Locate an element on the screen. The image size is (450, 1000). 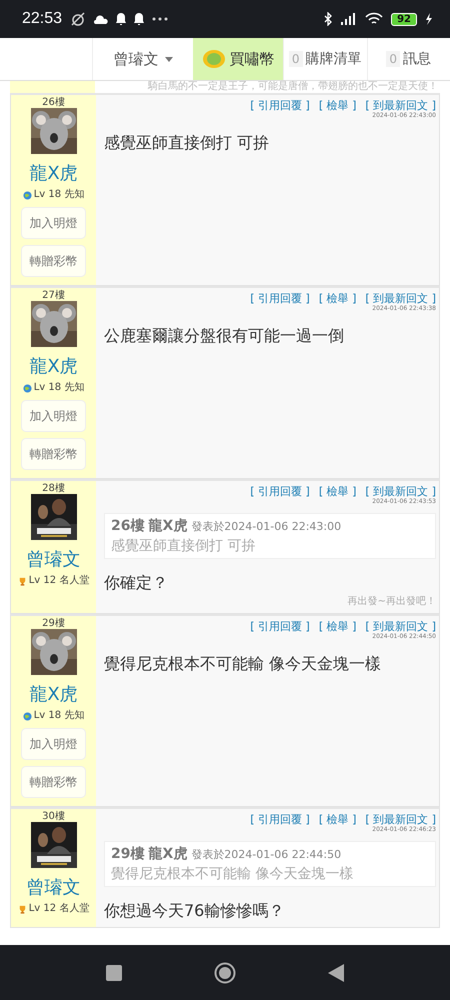
coin-icon is located at coordinates (214, 59).